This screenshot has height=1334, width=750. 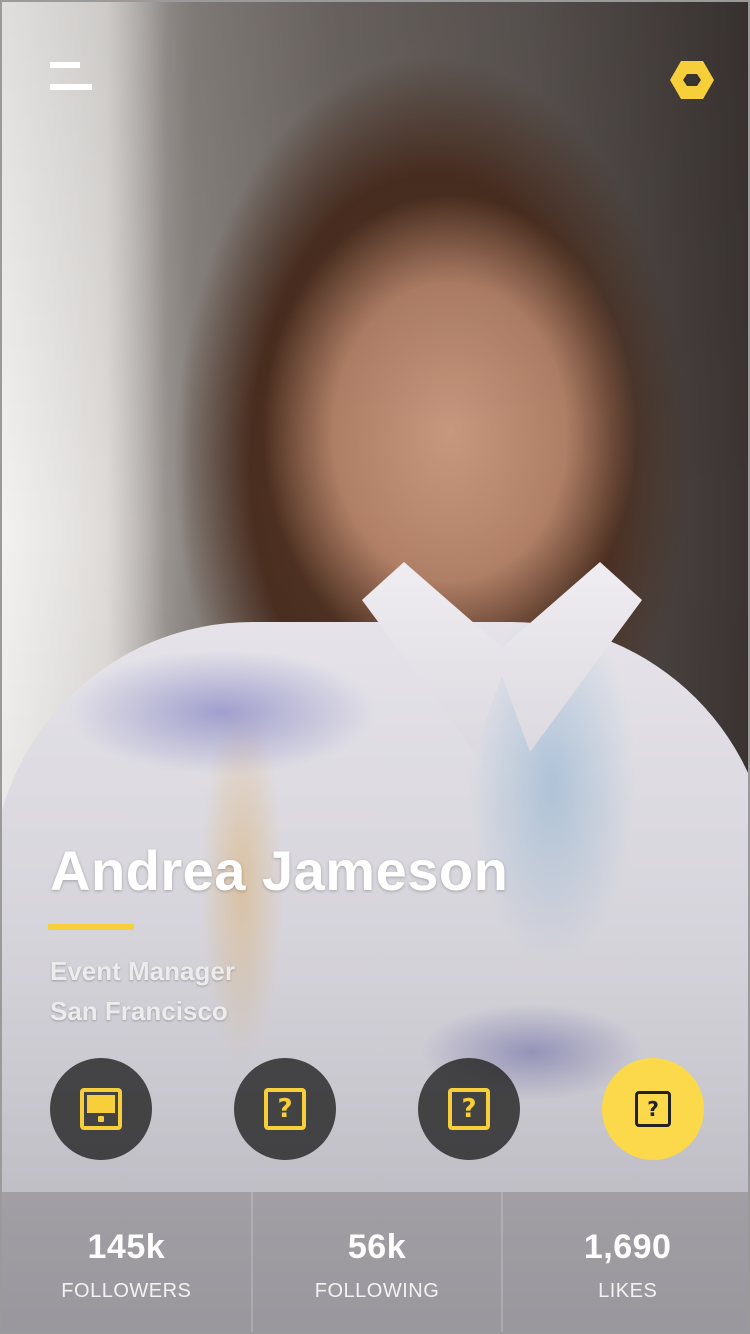 I want to click on hexagon-settings-icon, so click(x=692, y=80).